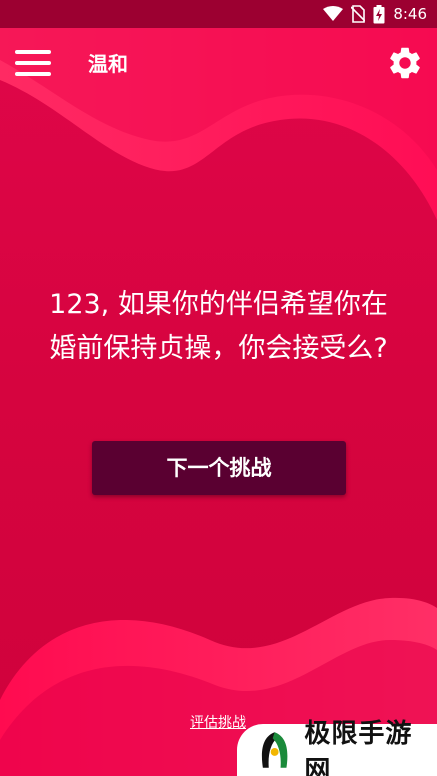  Describe the element at coordinates (358, 747) in the screenshot. I see `watermark-text: 极限手游网` at that location.